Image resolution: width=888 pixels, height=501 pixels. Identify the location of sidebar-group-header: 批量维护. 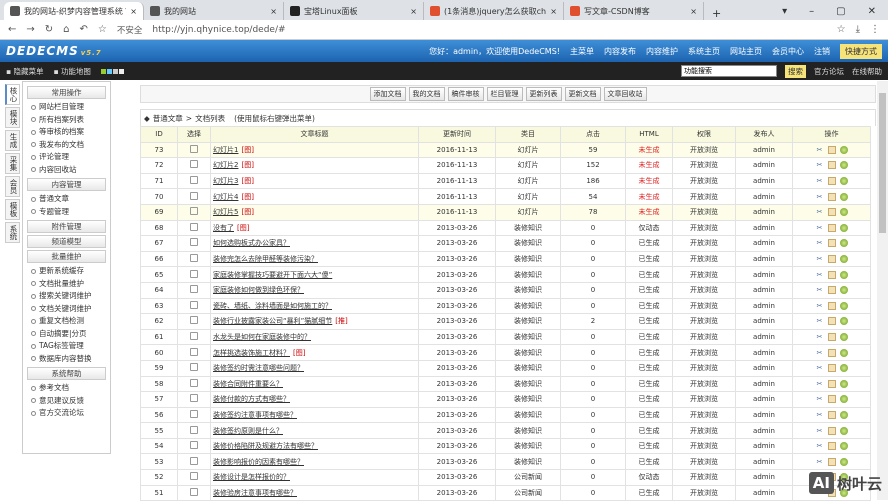
(66, 256).